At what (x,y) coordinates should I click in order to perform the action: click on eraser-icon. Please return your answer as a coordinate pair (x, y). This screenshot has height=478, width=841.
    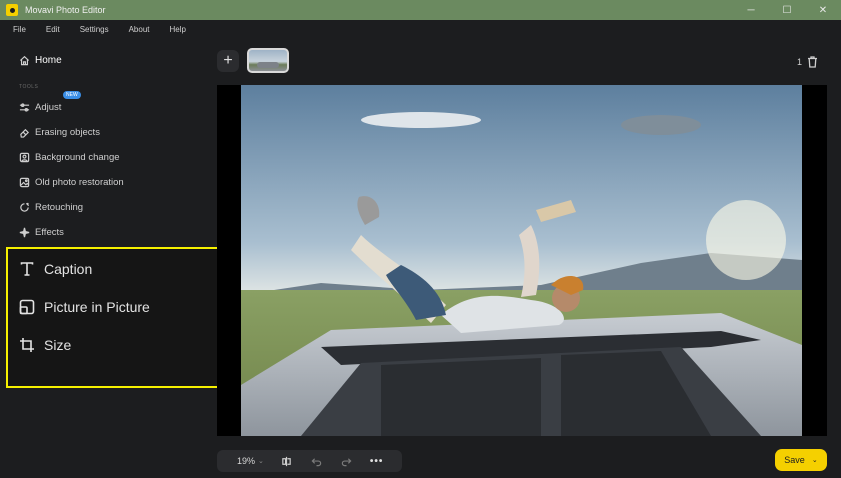
    Looking at the image, I should click on (25, 133).